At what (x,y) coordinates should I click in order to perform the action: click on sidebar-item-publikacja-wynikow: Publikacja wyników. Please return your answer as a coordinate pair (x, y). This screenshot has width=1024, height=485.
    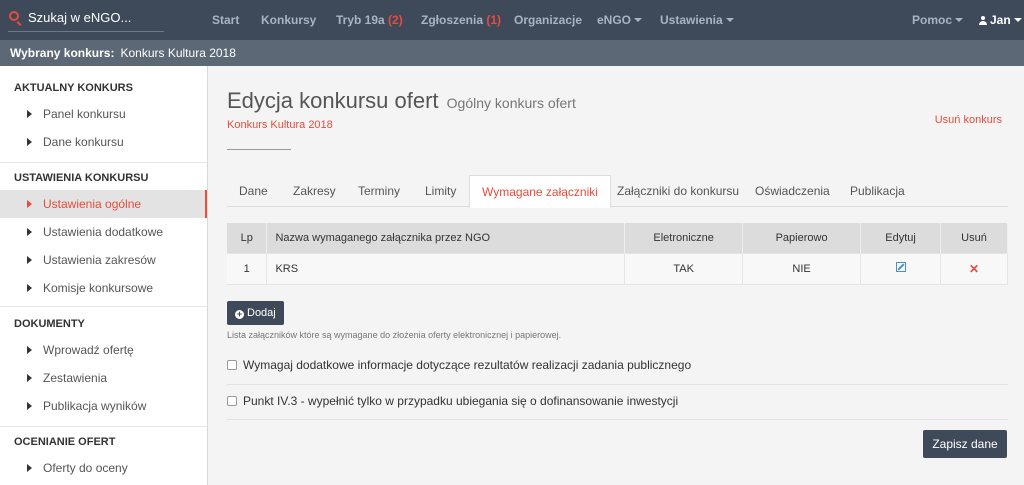
    Looking at the image, I should click on (103, 406).